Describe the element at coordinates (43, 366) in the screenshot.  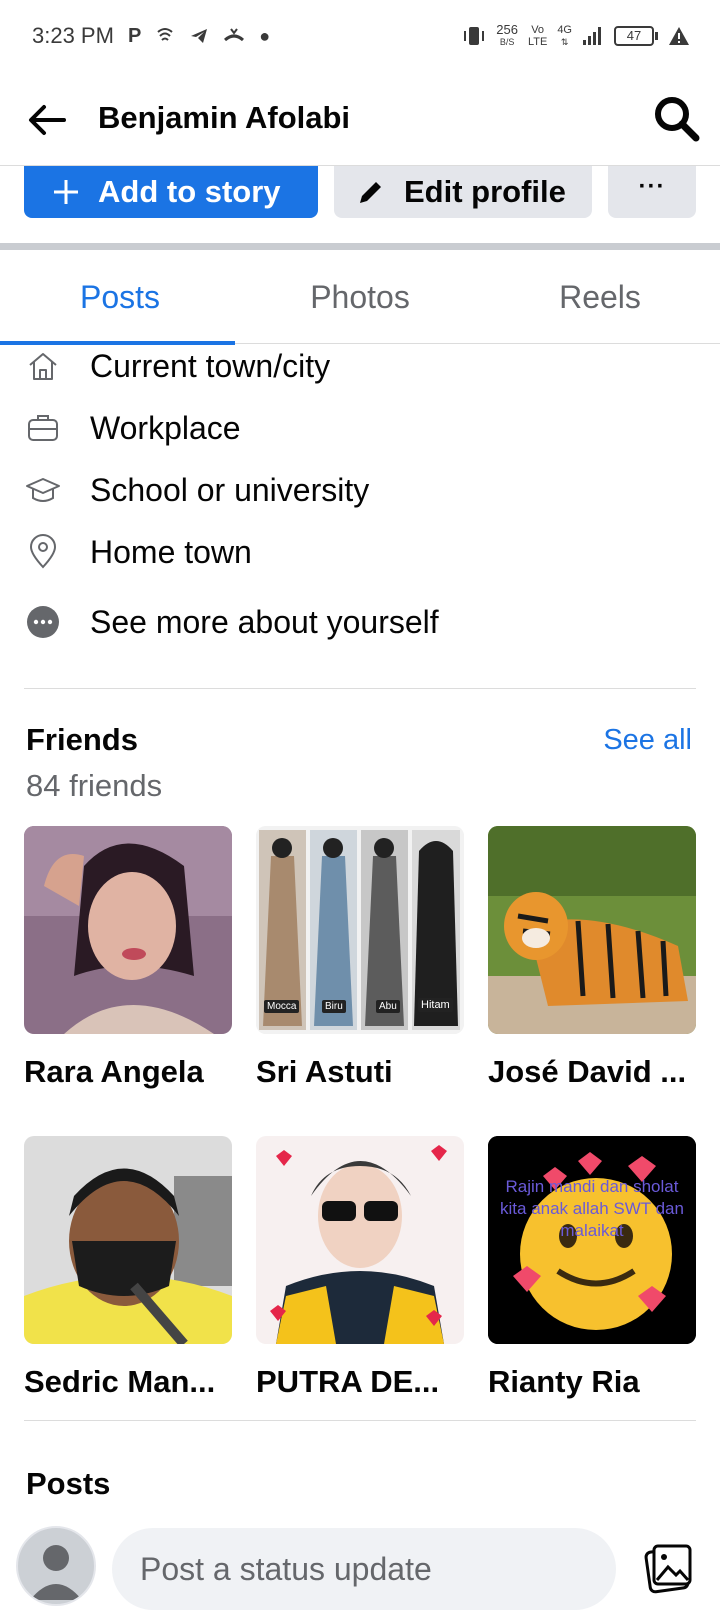
I see `house-icon` at that location.